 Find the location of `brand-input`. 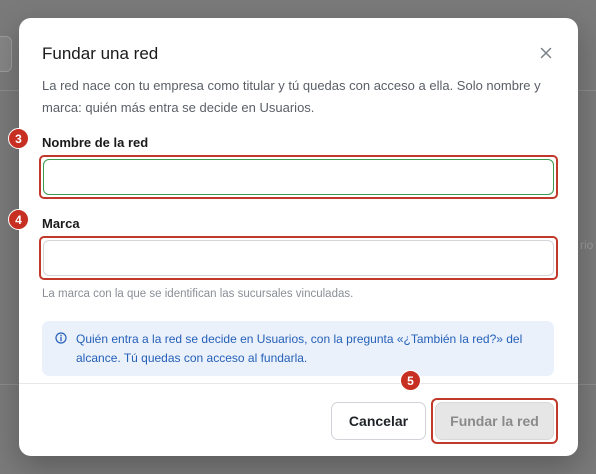

brand-input is located at coordinates (298, 258).